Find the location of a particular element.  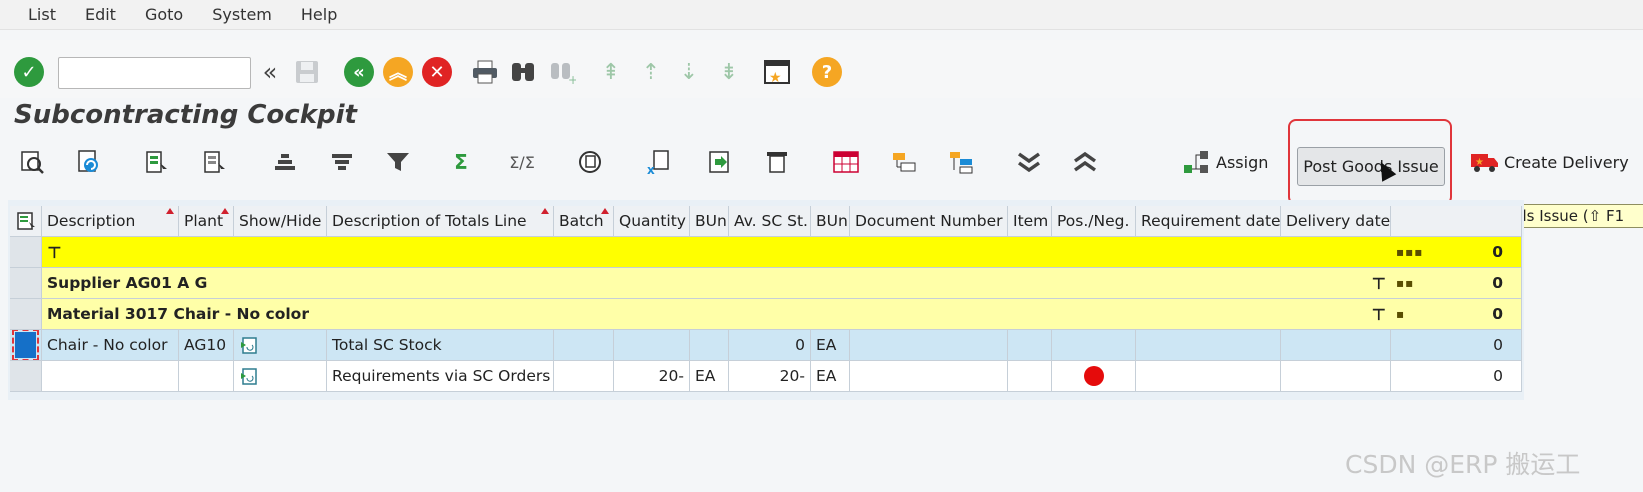

cell-totals-line: Total SC Stock is located at coordinates (440, 345).